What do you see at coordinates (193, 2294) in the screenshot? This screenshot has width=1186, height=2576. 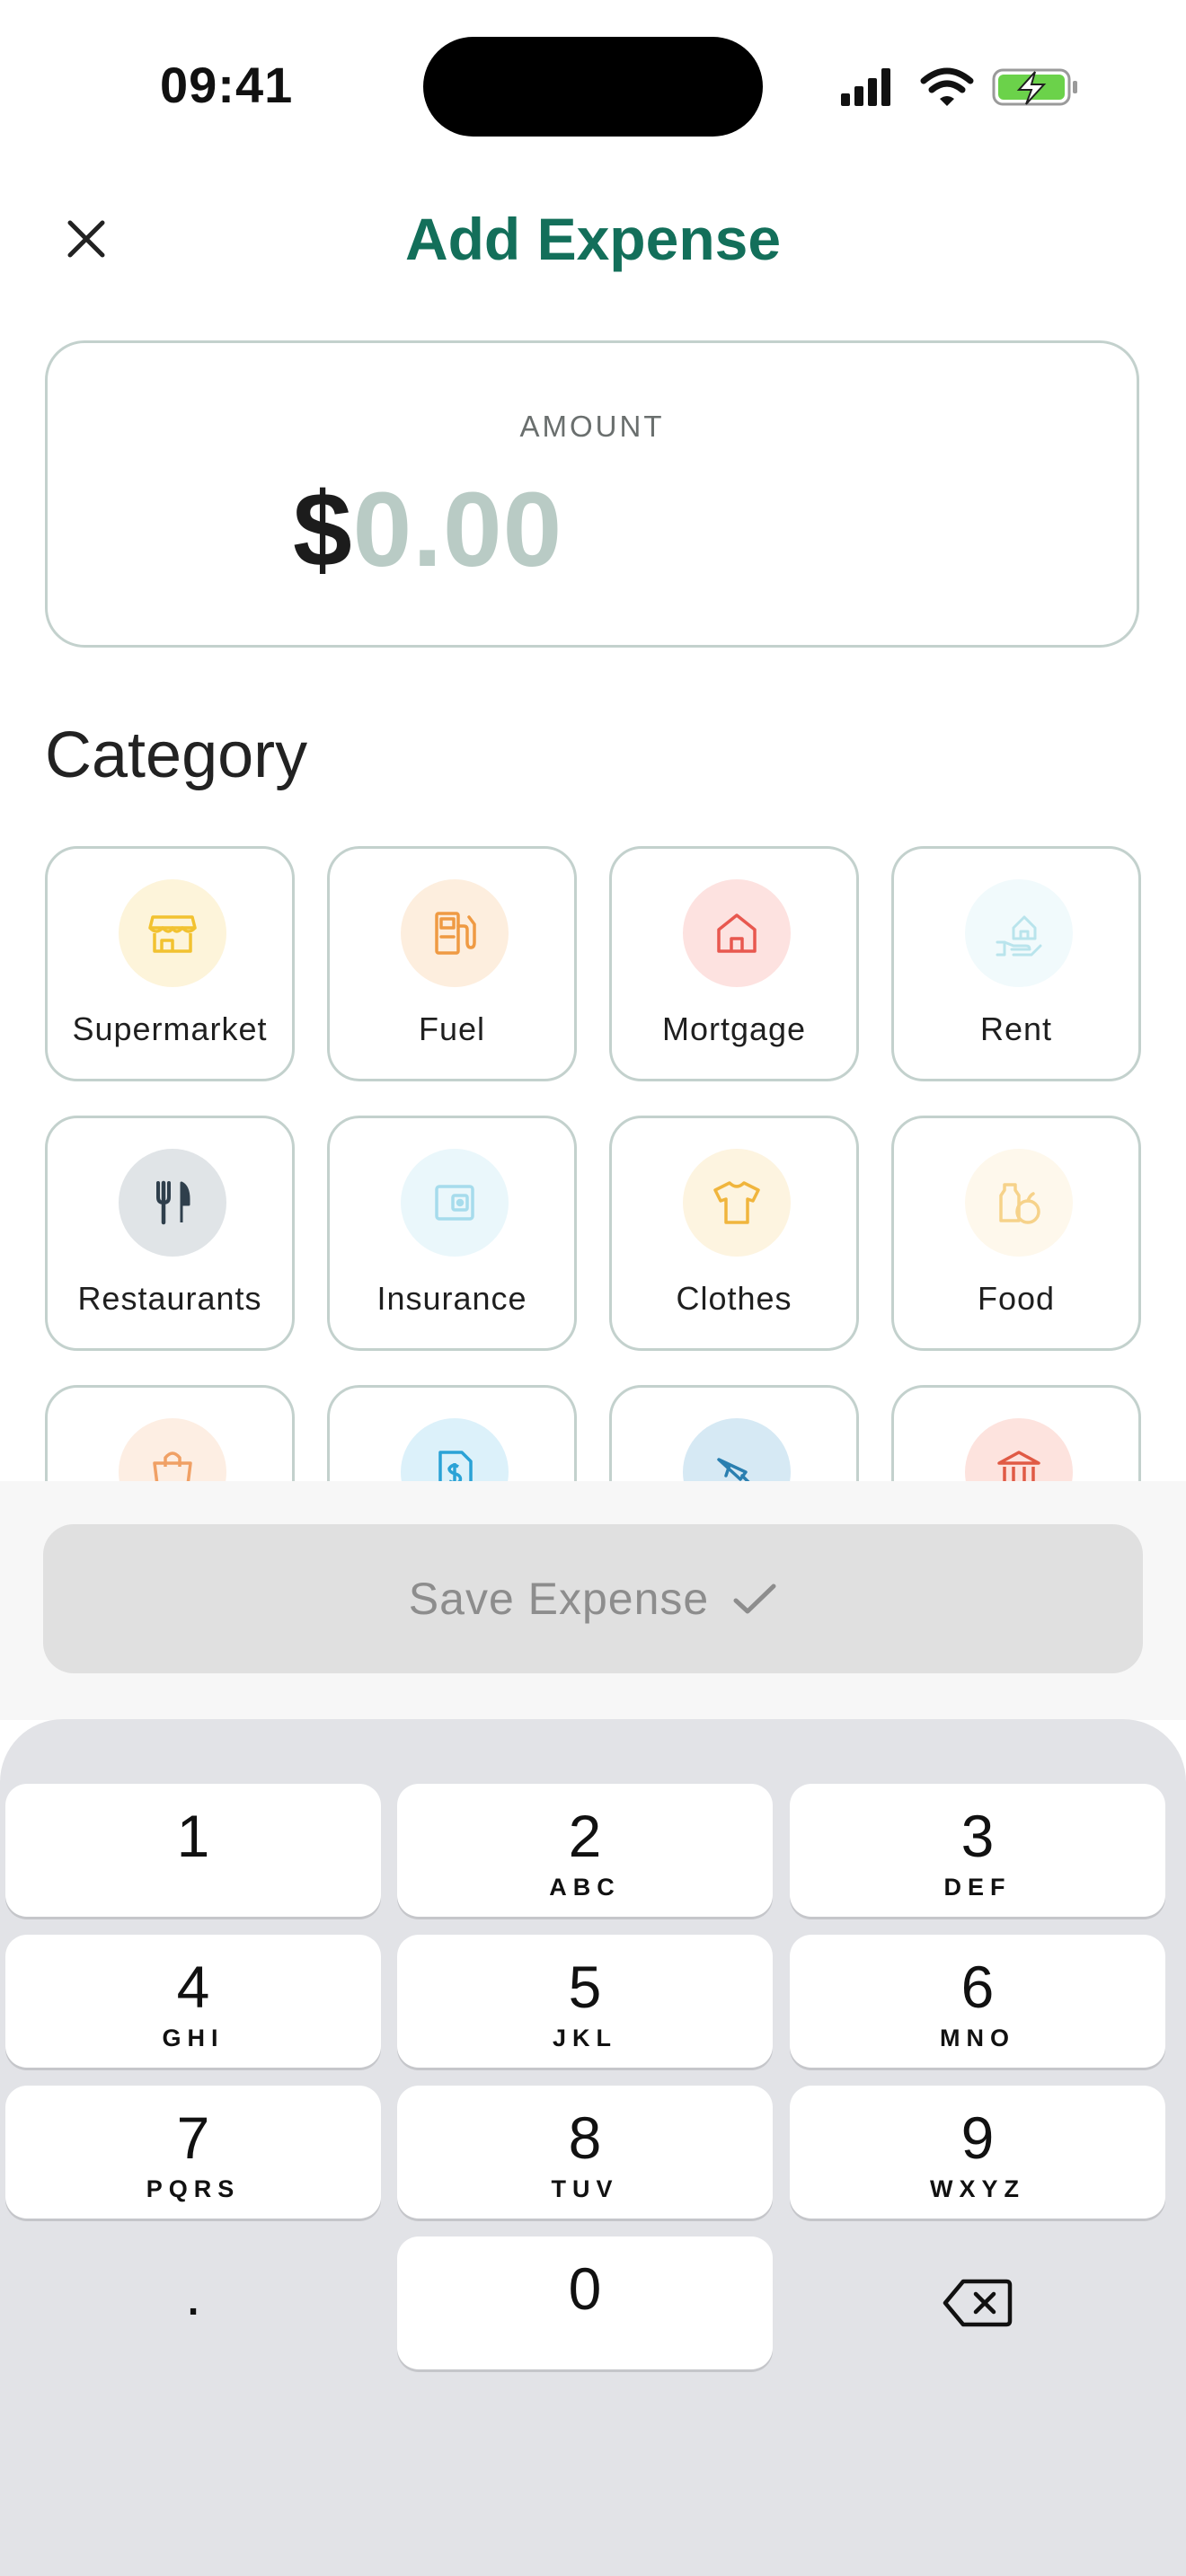 I see `decimal-label: .` at bounding box center [193, 2294].